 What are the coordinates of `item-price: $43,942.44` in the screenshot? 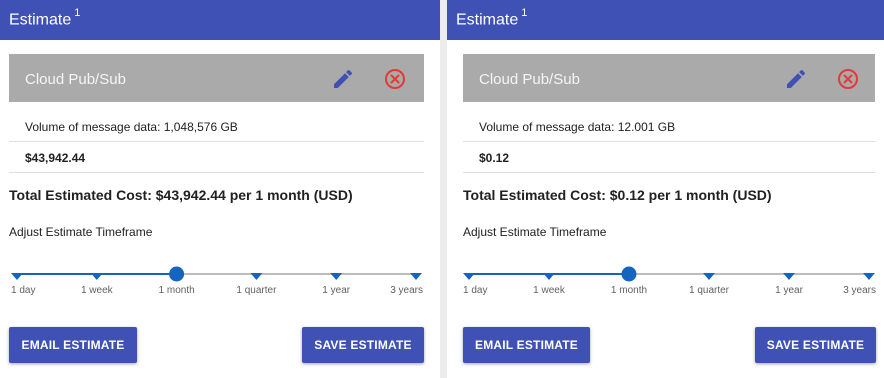 It's located at (55, 158).